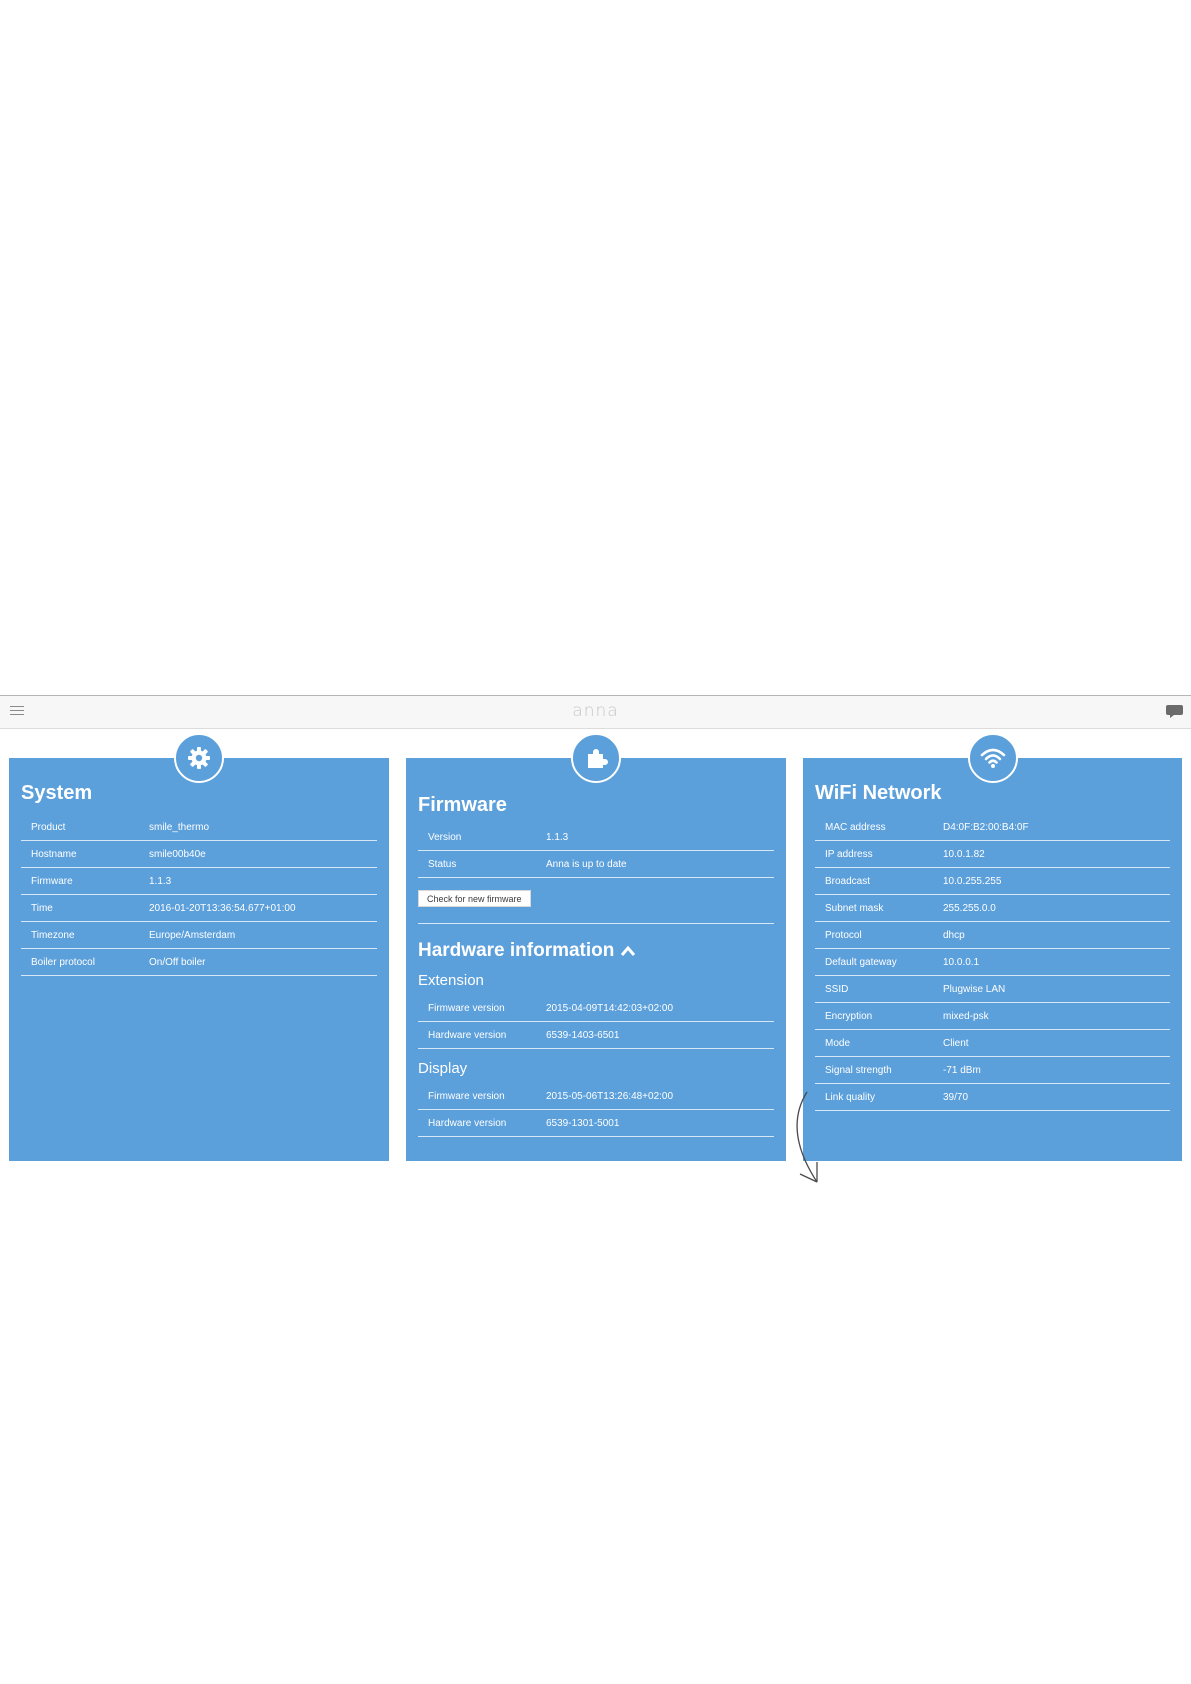 The image size is (1191, 1684). I want to click on row-value: 6539-1403-6501, so click(583, 1035).